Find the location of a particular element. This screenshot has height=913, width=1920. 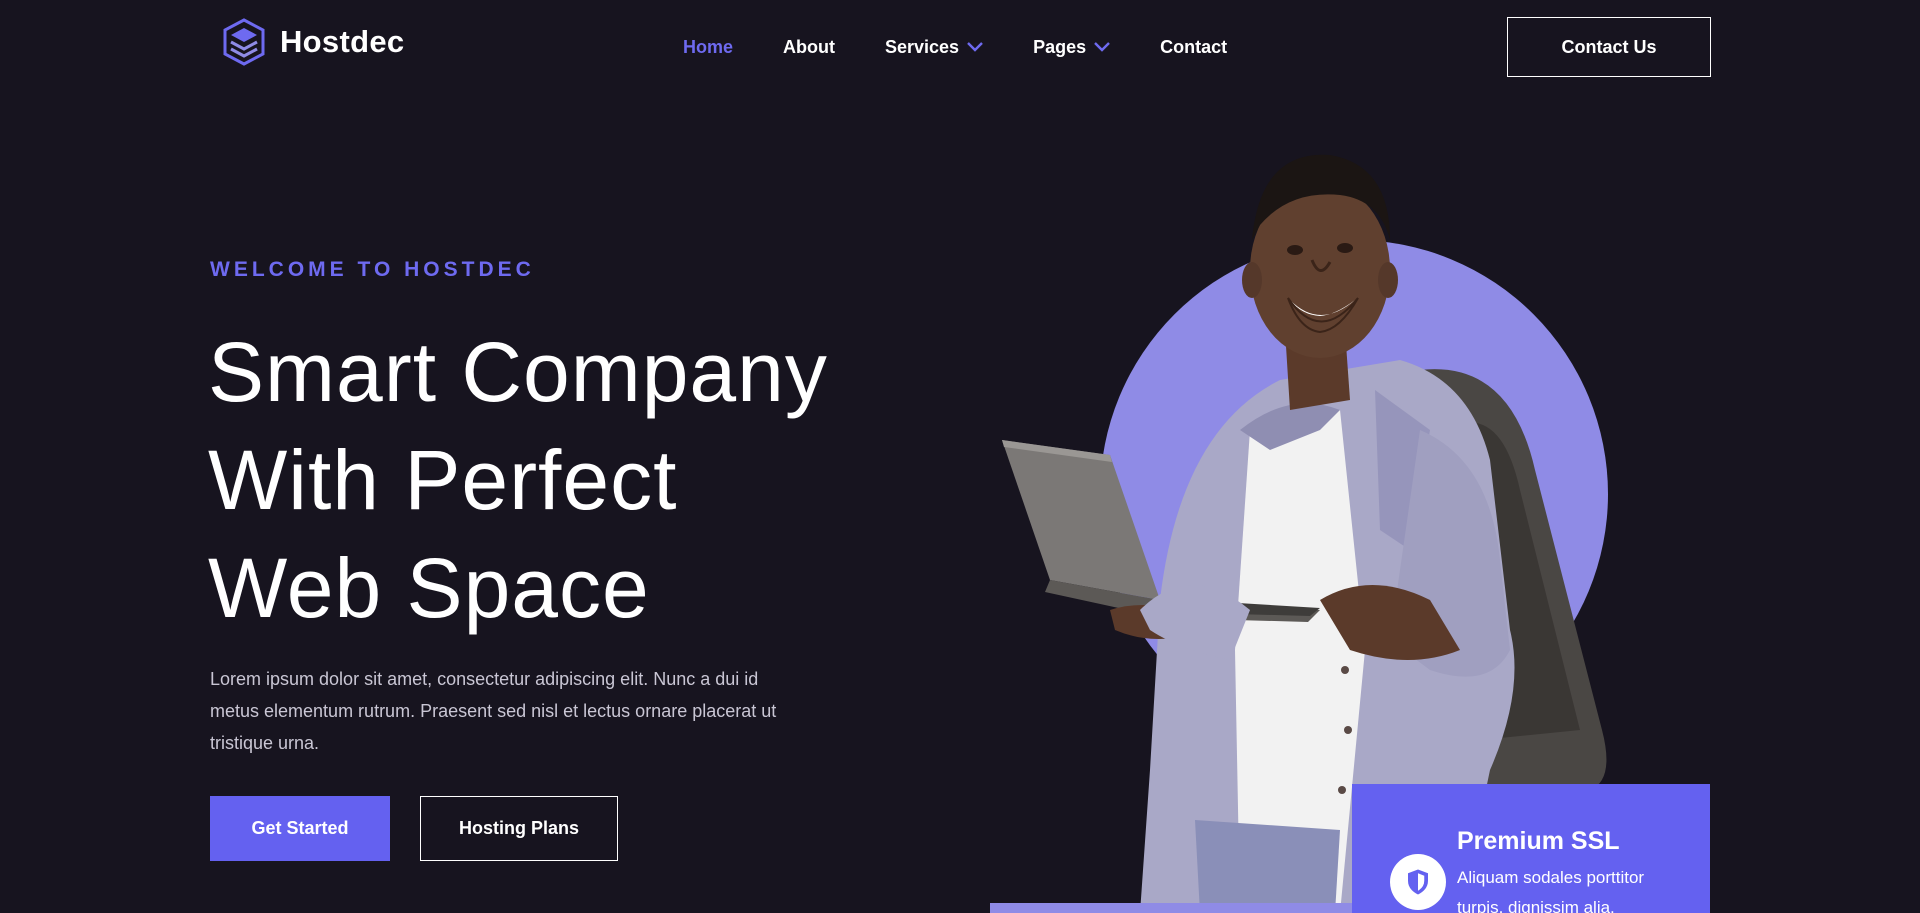

hero-title-line-1: Smart Company is located at coordinates (518, 372).